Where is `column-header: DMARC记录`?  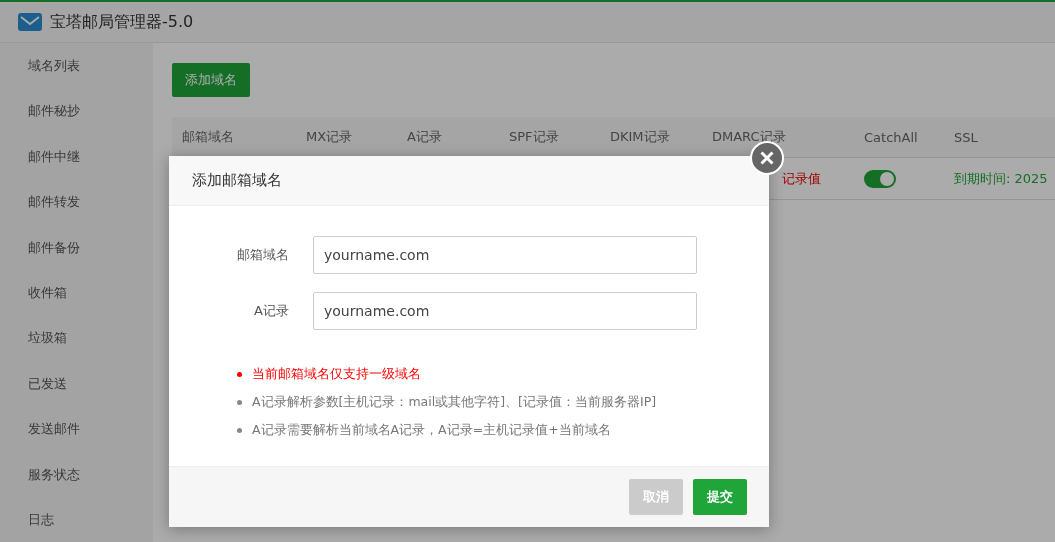
column-header: DMARC记录 is located at coordinates (778, 137).